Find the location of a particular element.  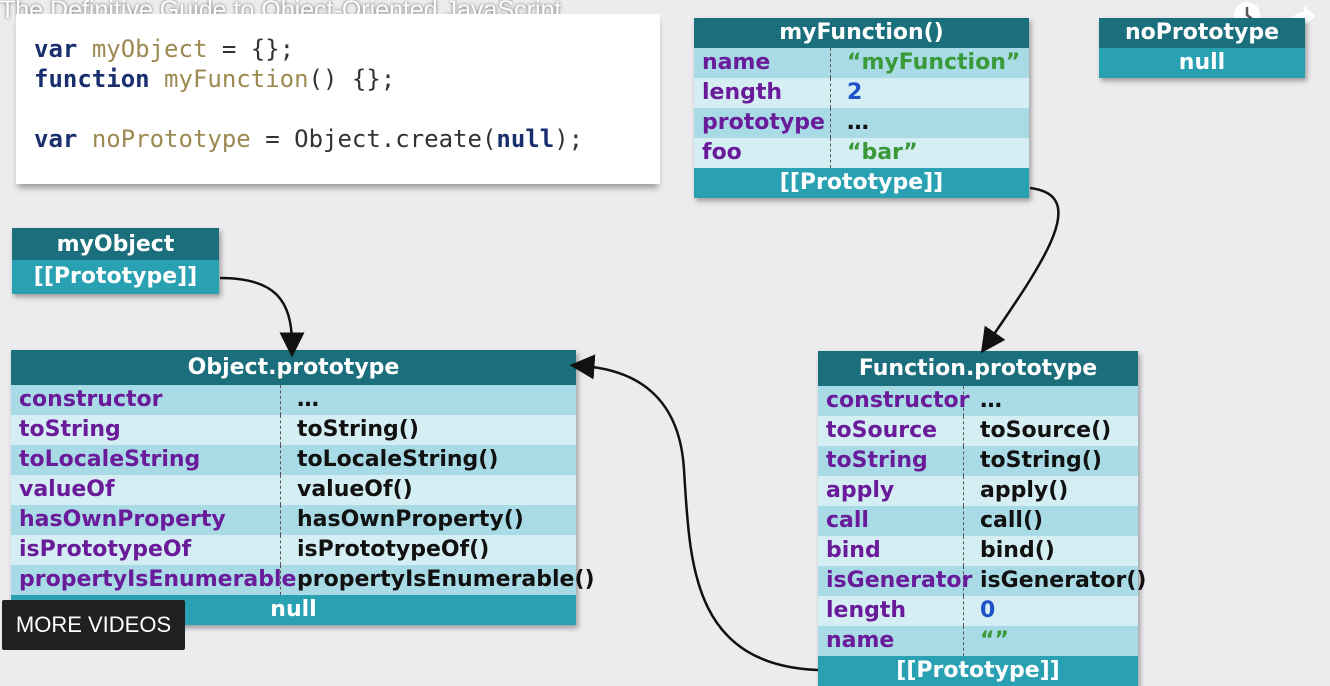

table-row: name “myFunction” is located at coordinates (861, 63).